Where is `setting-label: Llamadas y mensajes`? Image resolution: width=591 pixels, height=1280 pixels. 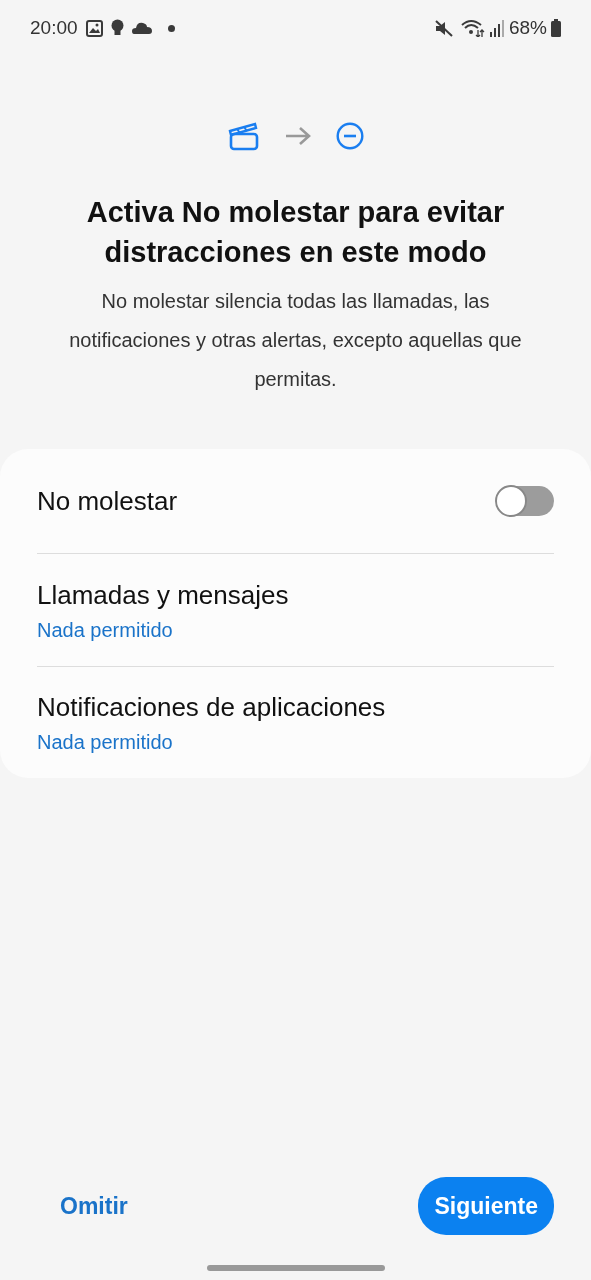 setting-label: Llamadas y mensajes is located at coordinates (295, 595).